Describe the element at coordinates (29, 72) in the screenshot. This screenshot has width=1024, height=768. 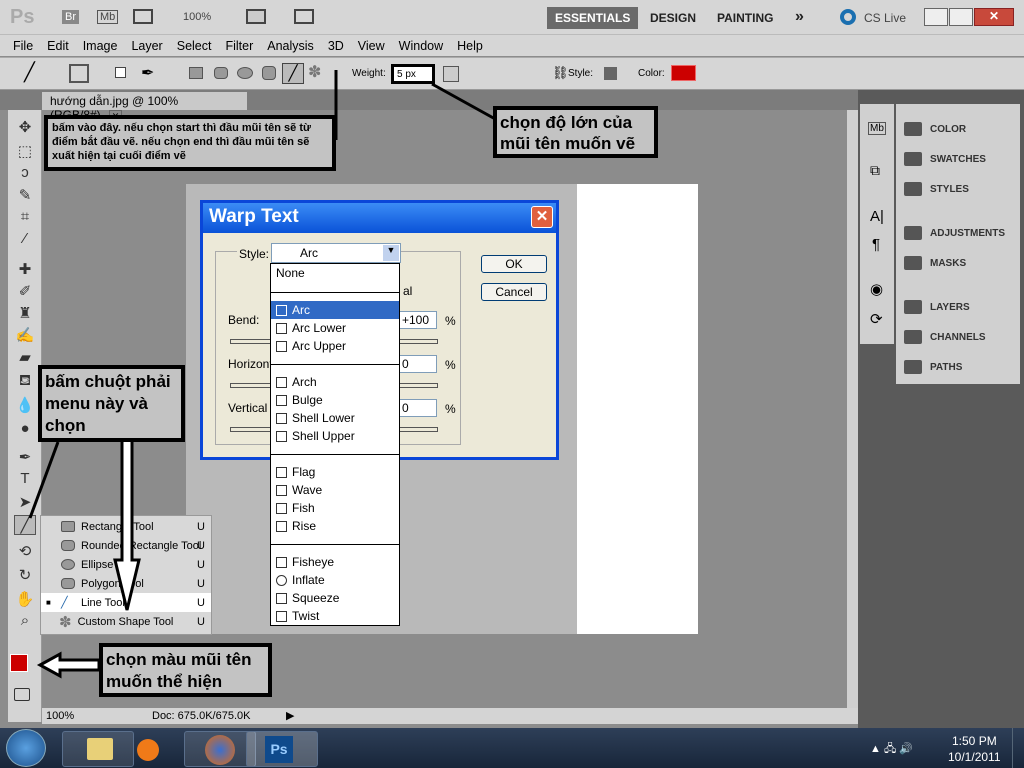
I see `tool-preset-line-icon: ╱` at that location.